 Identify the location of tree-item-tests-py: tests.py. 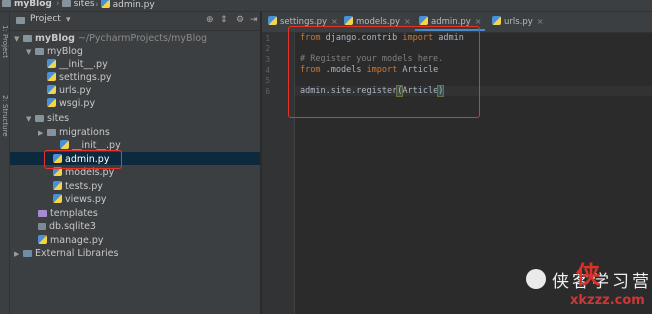
(78, 186).